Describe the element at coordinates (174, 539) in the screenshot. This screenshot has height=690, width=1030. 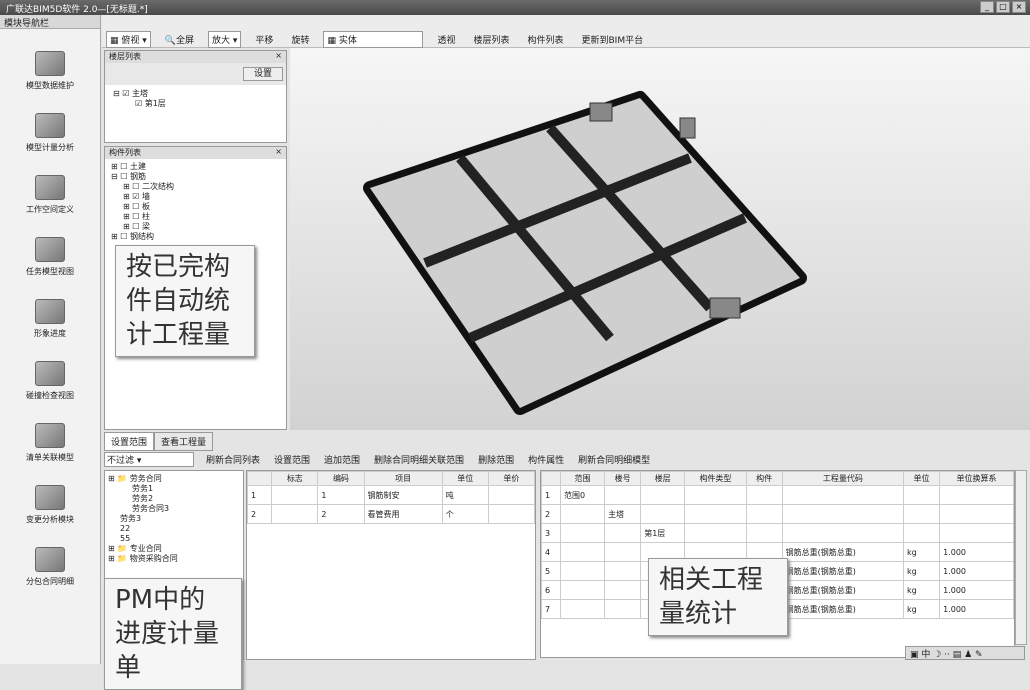
I see `contract-node: 55` at that location.